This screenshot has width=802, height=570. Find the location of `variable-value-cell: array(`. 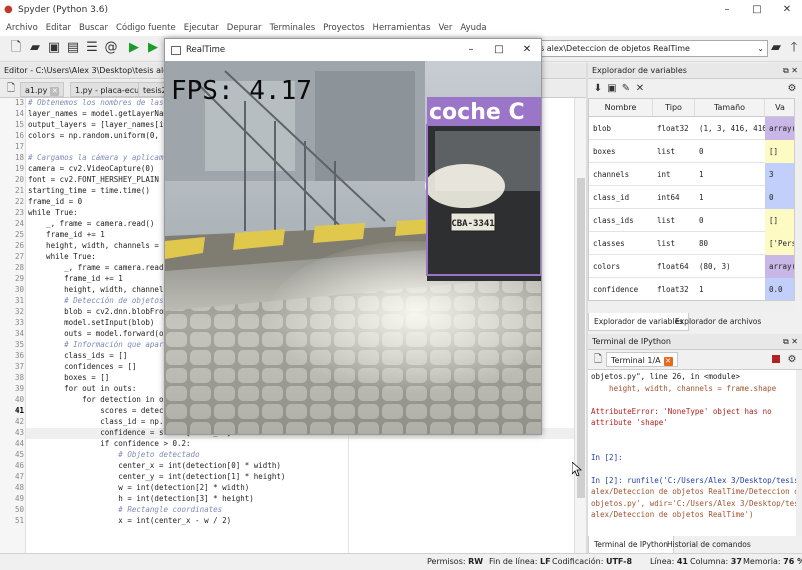

variable-value-cell: array( is located at coordinates (779, 128).